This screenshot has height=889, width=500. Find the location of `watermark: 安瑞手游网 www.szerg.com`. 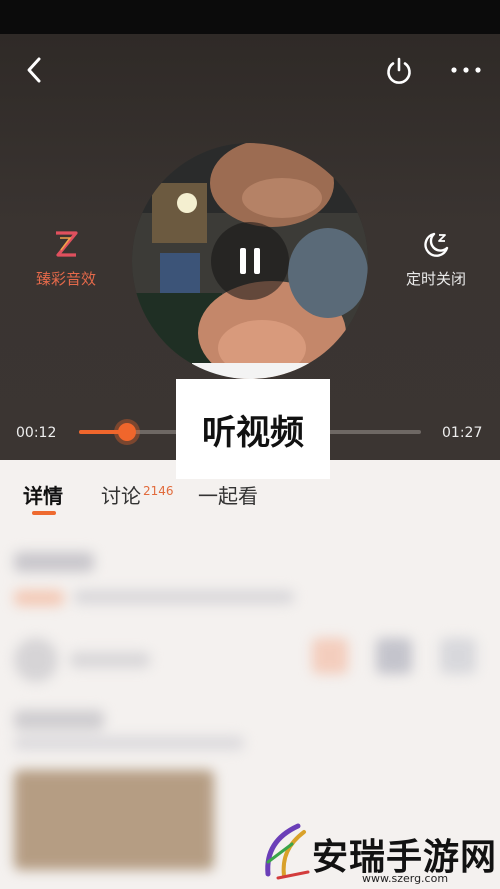

watermark: 安瑞手游网 www.szerg.com is located at coordinates (376, 853).